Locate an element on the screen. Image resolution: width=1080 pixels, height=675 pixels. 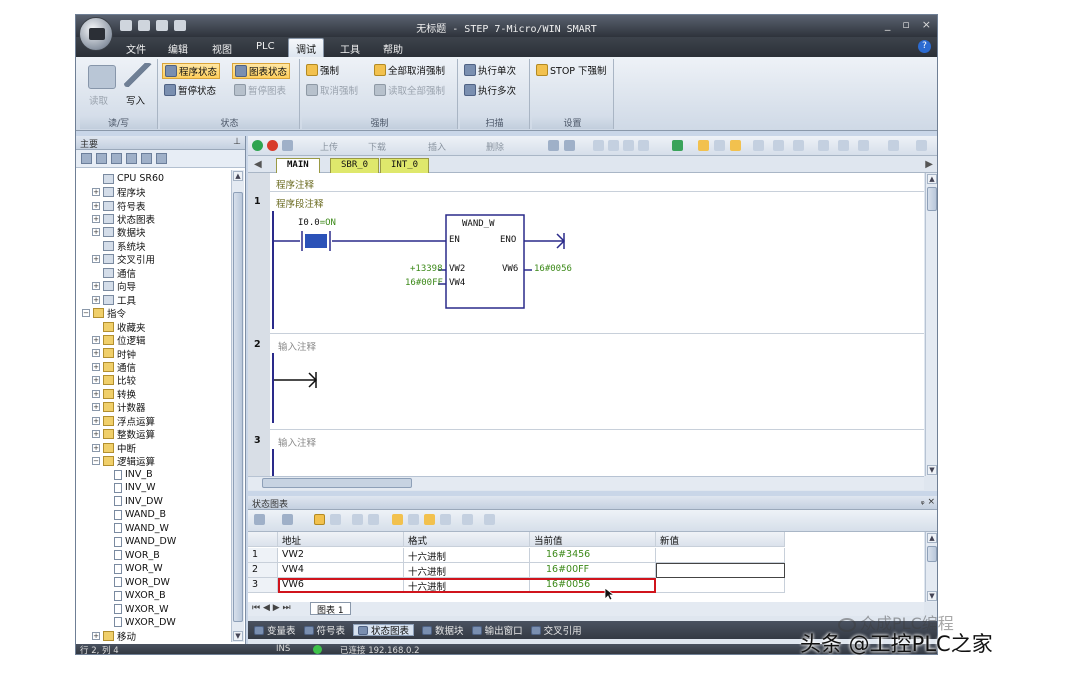
tree-item: WAND_DW is located at coordinates (145, 541).